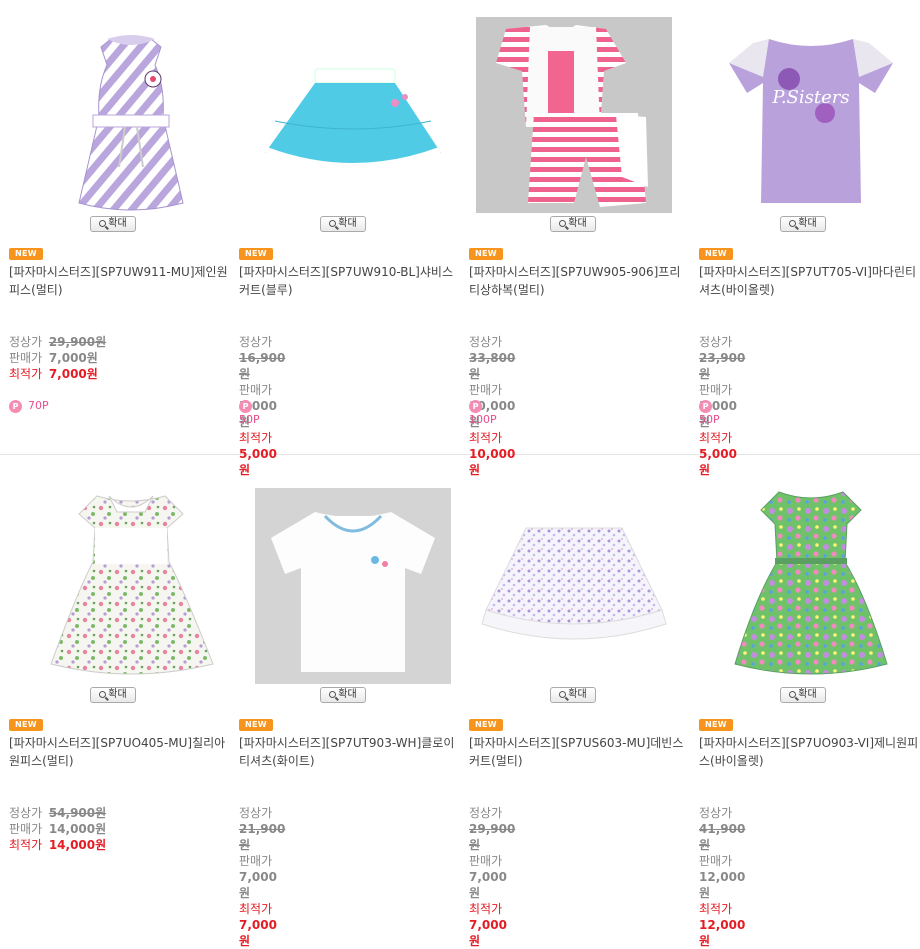  Describe the element at coordinates (718, 462) in the screenshot. I see `best-price: 5,000원` at that location.